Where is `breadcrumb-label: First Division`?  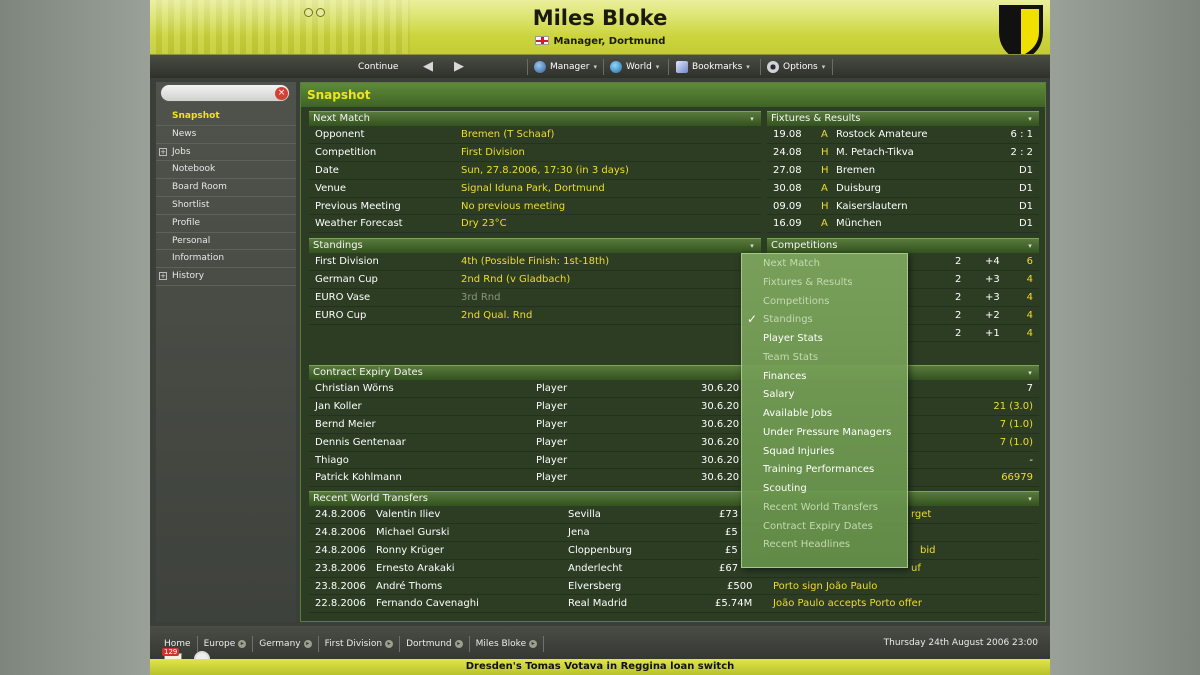
breadcrumb-label: First Division is located at coordinates (353, 644).